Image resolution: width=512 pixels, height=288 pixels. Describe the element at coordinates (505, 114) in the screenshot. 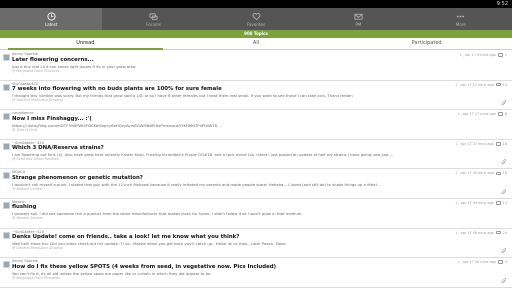

I see `reply-count: 8` at that location.